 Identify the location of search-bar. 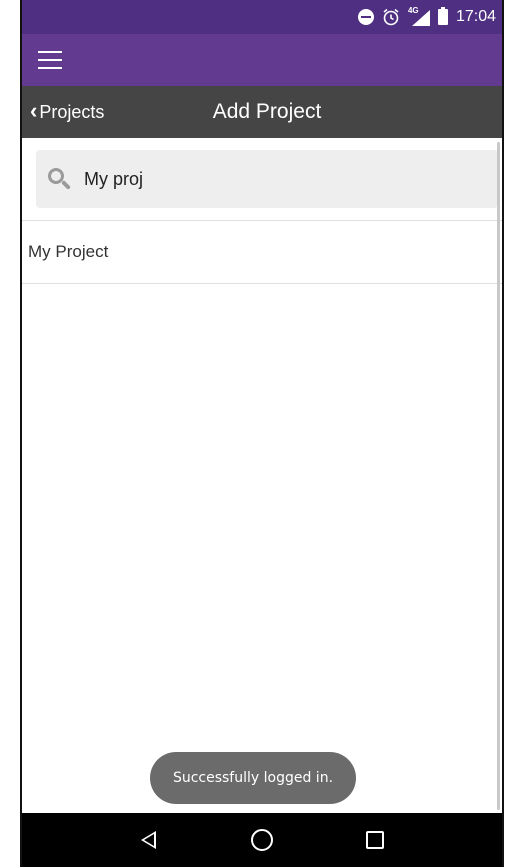
(267, 179).